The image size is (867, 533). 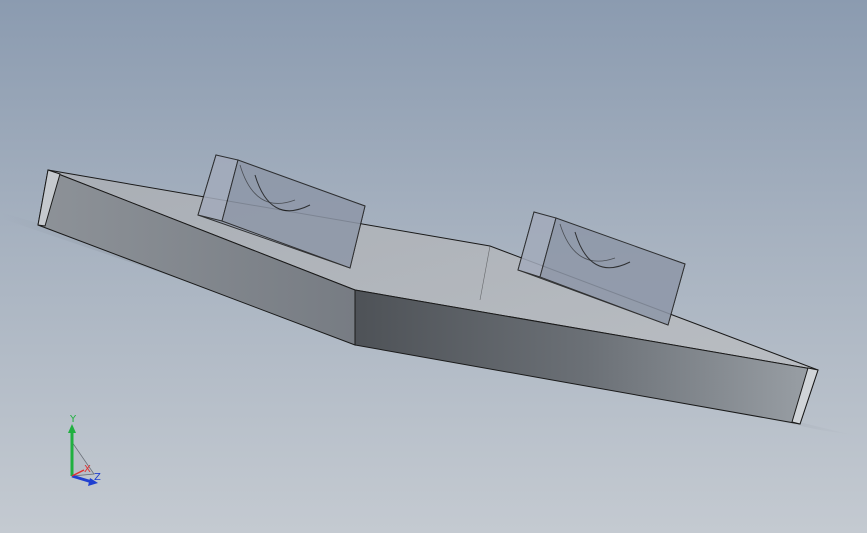 What do you see at coordinates (97, 477) in the screenshot?
I see `z-axis-label: Z` at bounding box center [97, 477].